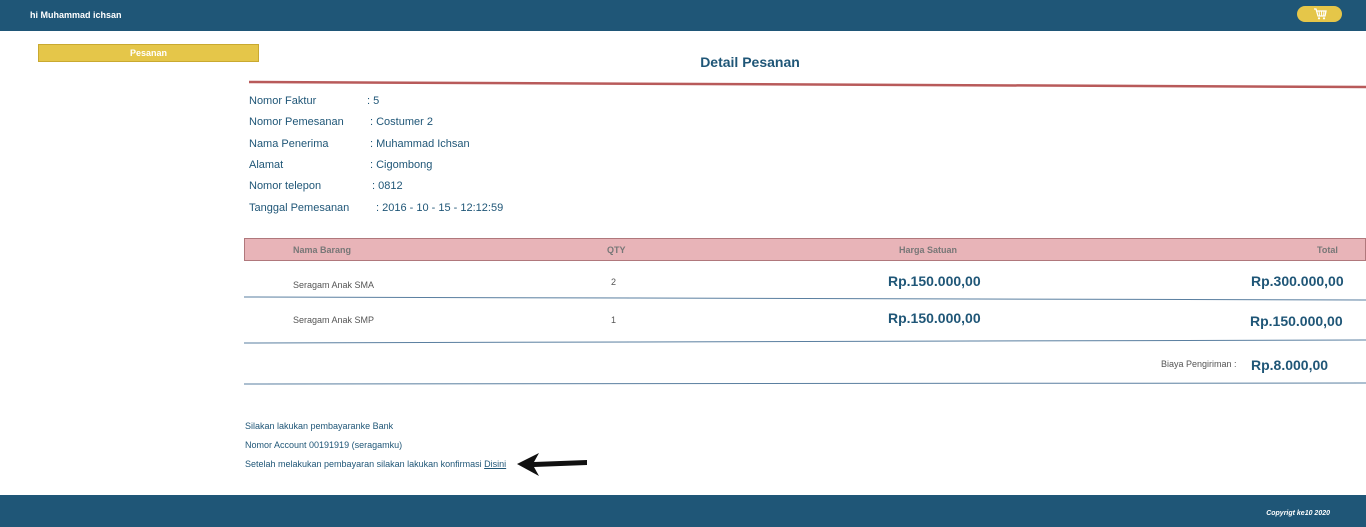 The height and width of the screenshot is (527, 1366). What do you see at coordinates (148, 53) in the screenshot?
I see `sidebar-orders-button: Pesanan` at bounding box center [148, 53].